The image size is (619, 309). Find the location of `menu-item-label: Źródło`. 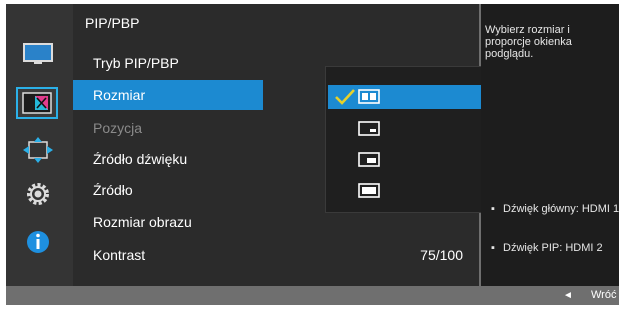

menu-item-label: Źródło is located at coordinates (113, 190).